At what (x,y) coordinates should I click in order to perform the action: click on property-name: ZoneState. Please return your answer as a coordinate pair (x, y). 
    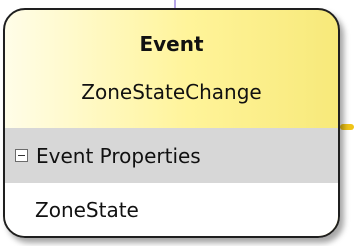
    Looking at the image, I should click on (87, 209).